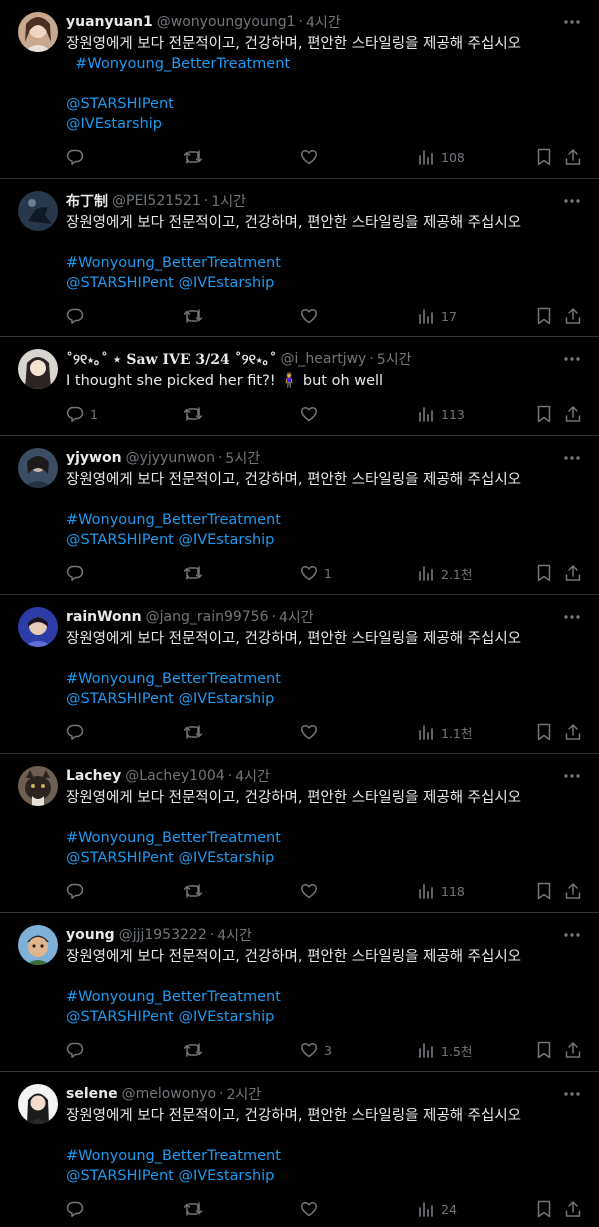 This screenshot has height=1227, width=599. I want to click on user-handle: @melowonyo, so click(169, 1094).